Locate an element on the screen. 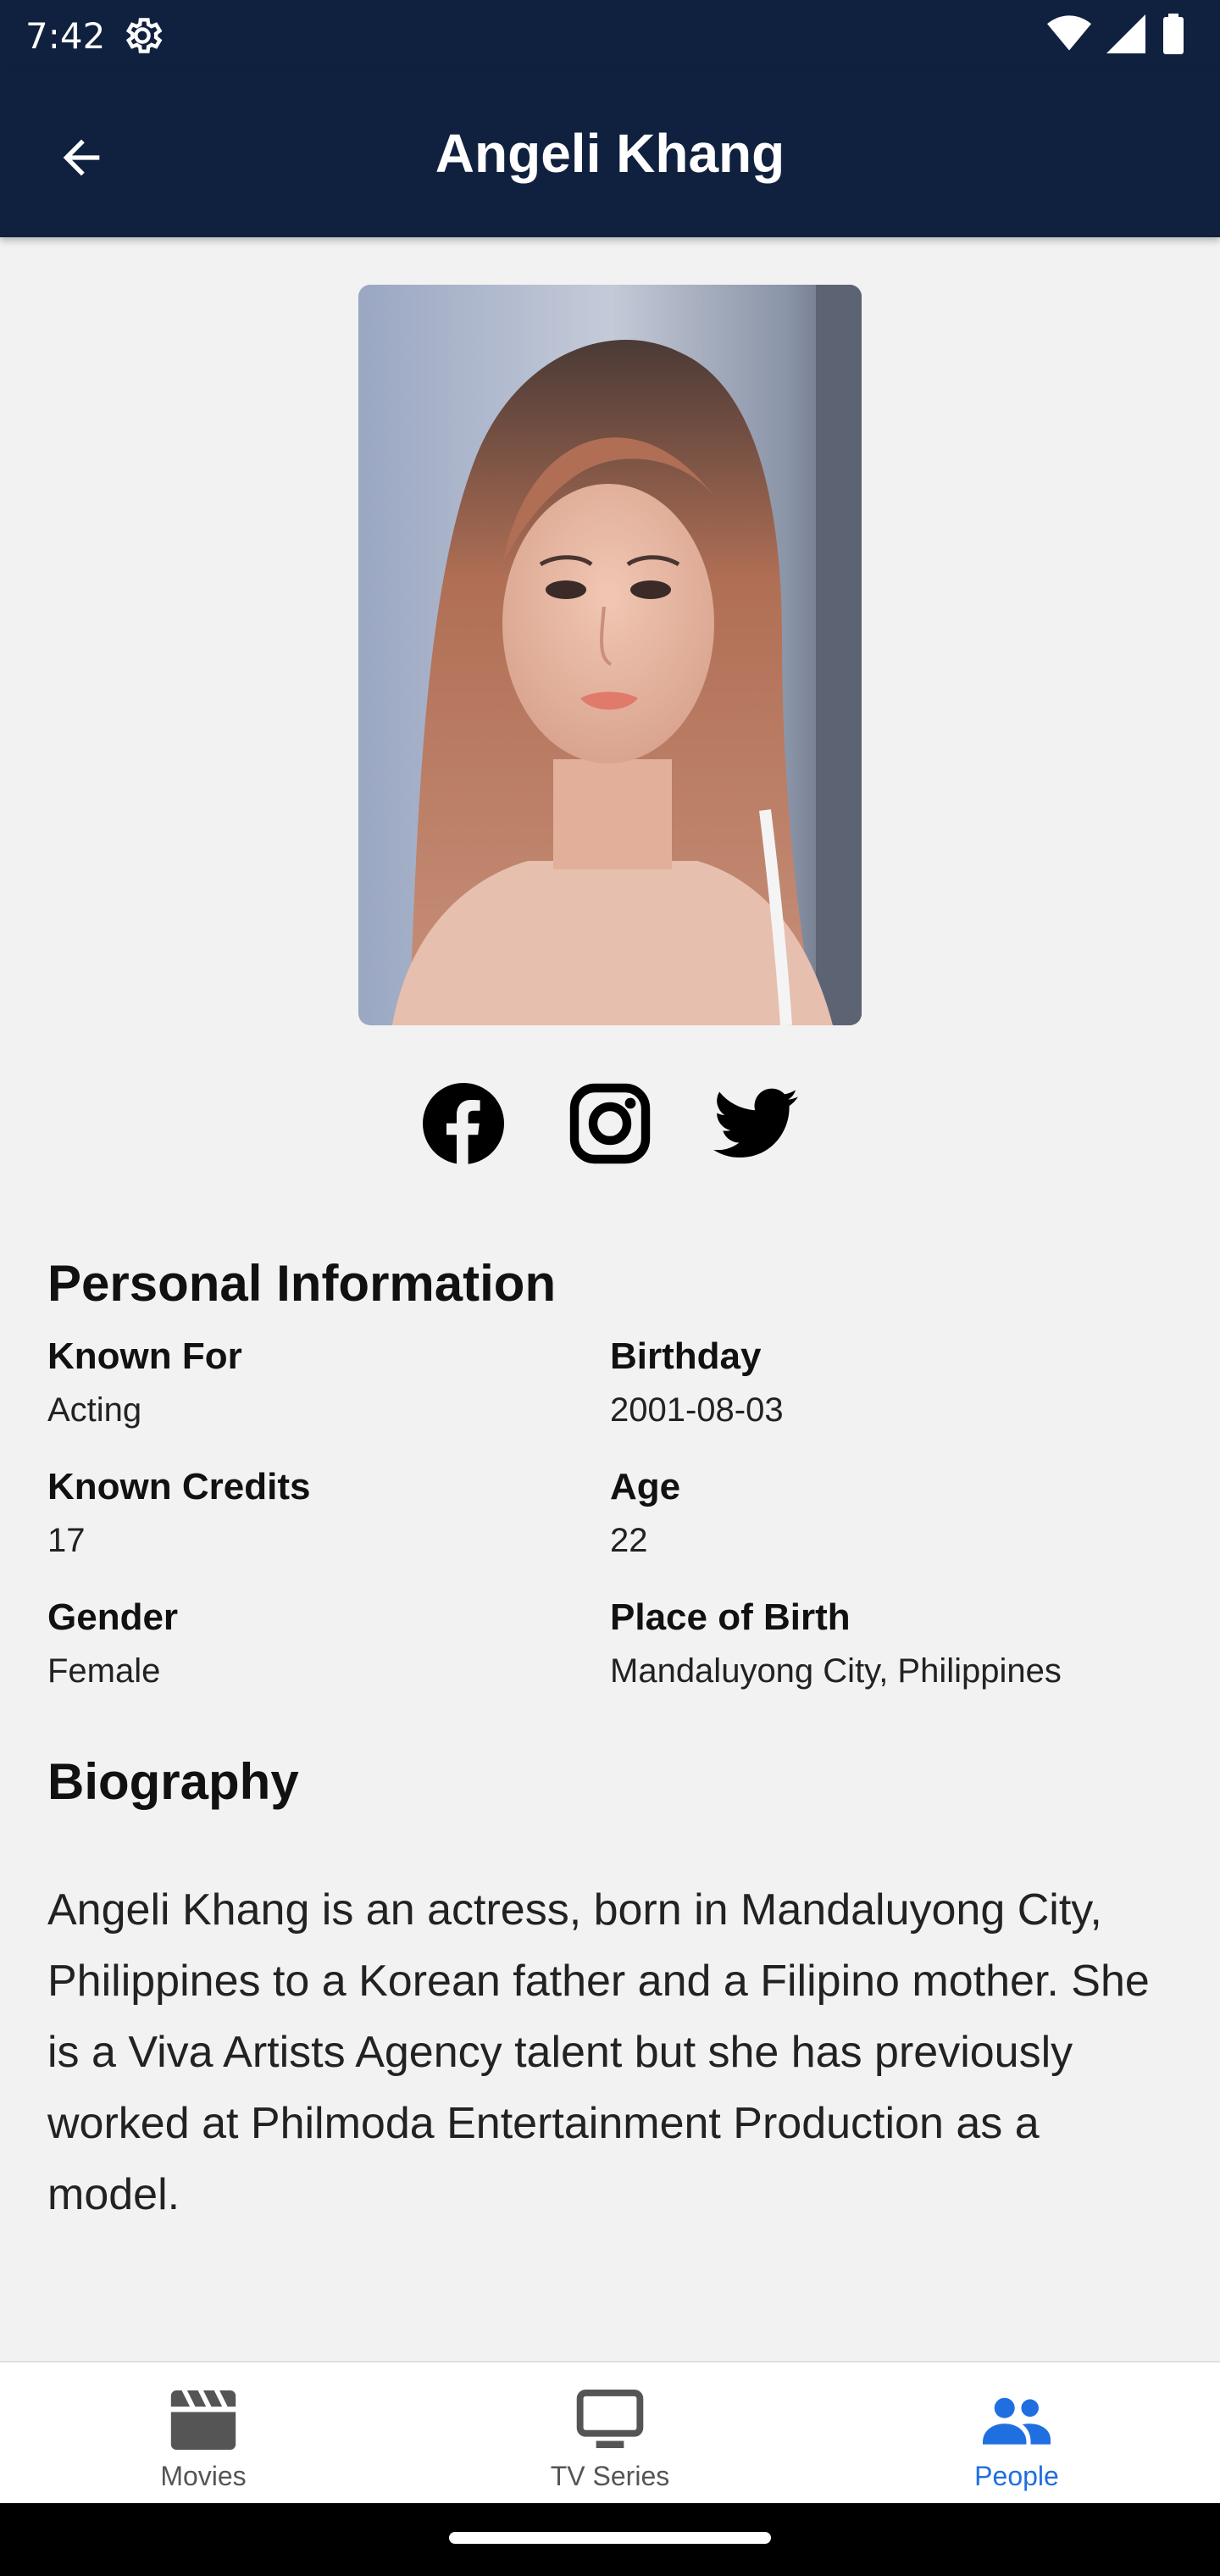 The image size is (1220, 2576). gesture-bar is located at coordinates (610, 2539).